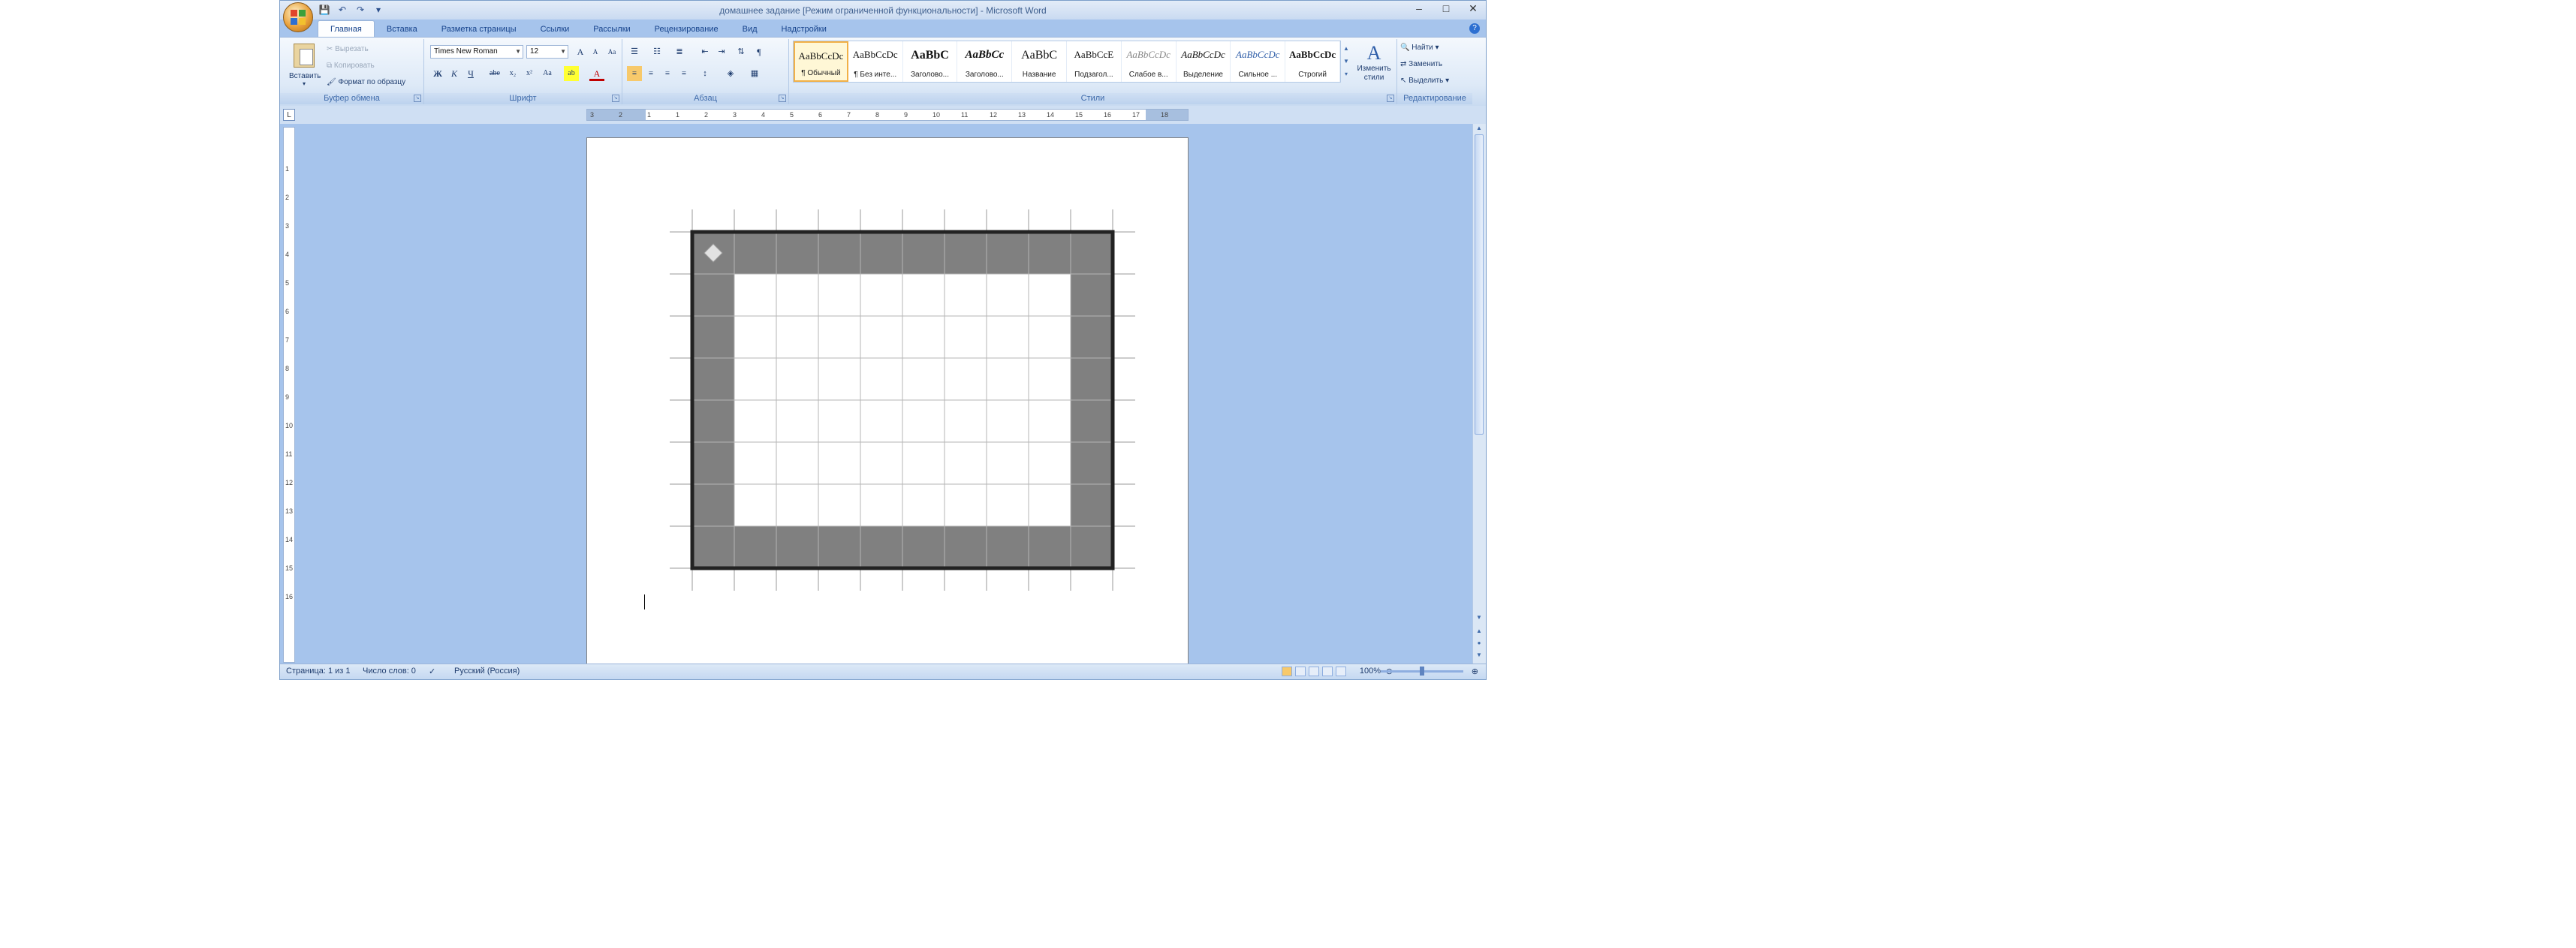  What do you see at coordinates (547, 73) in the screenshot?
I see `change-case-button: Aa` at bounding box center [547, 73].